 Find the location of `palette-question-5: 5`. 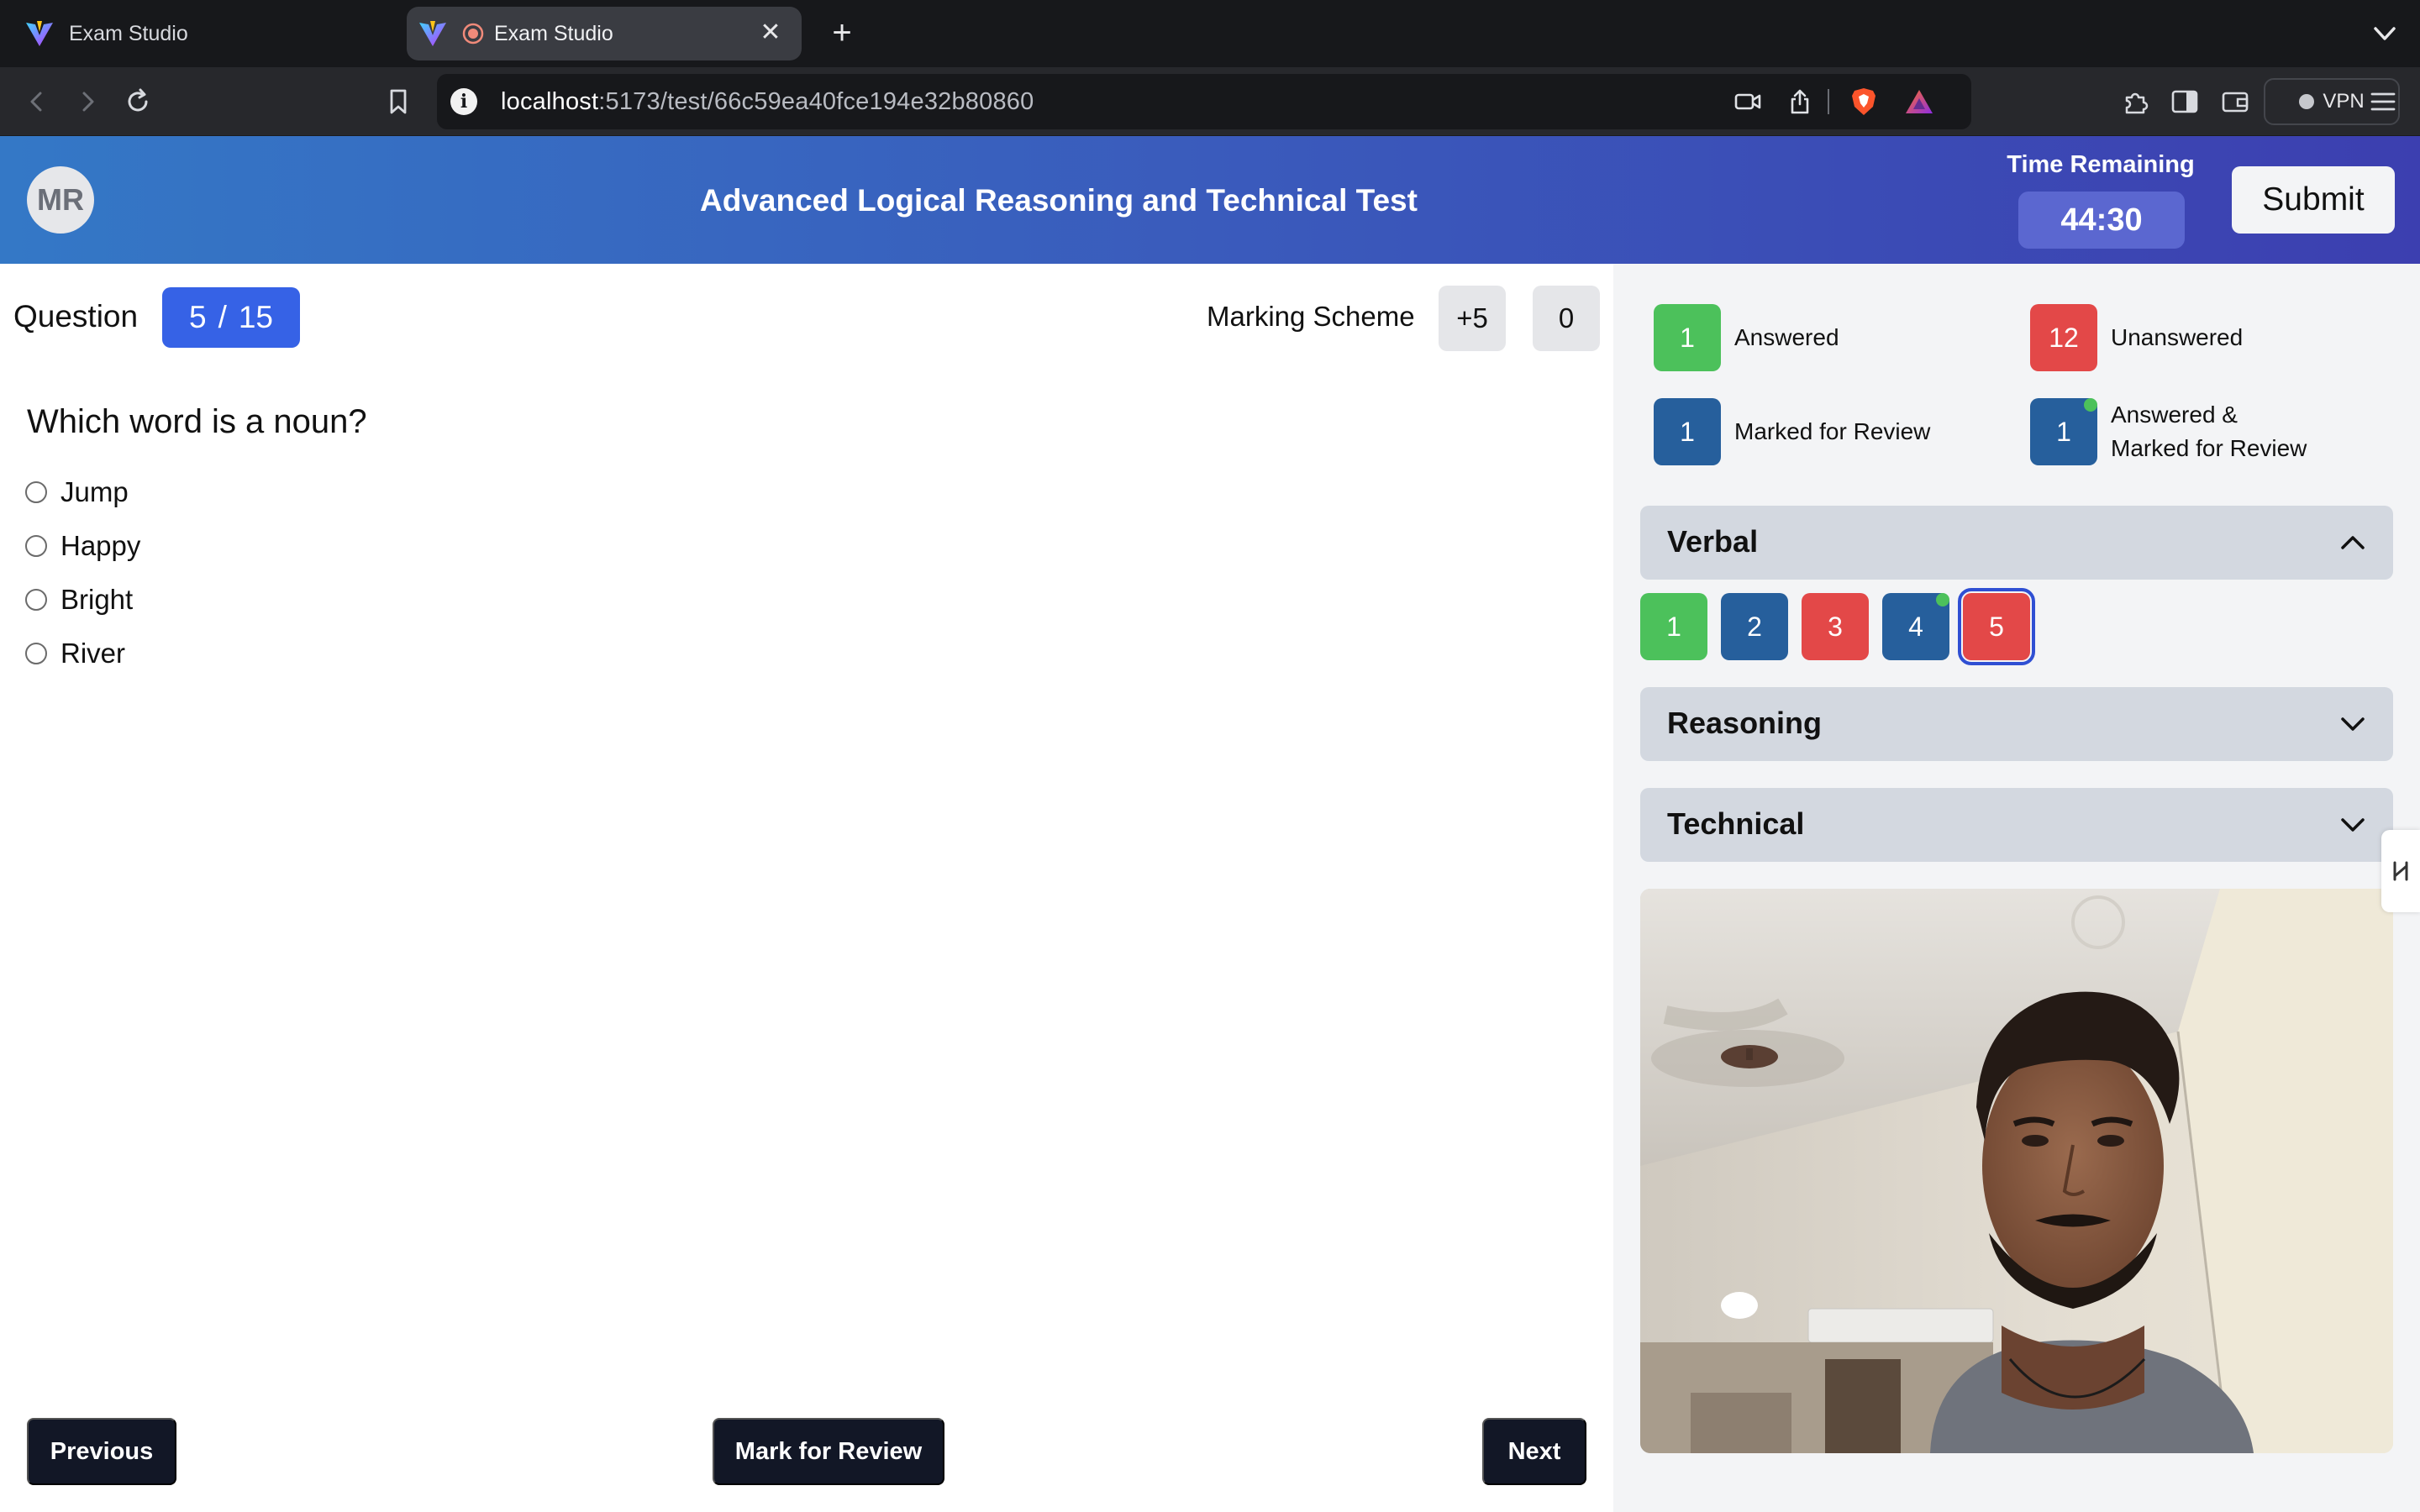

palette-question-5: 5 is located at coordinates (1996, 626).